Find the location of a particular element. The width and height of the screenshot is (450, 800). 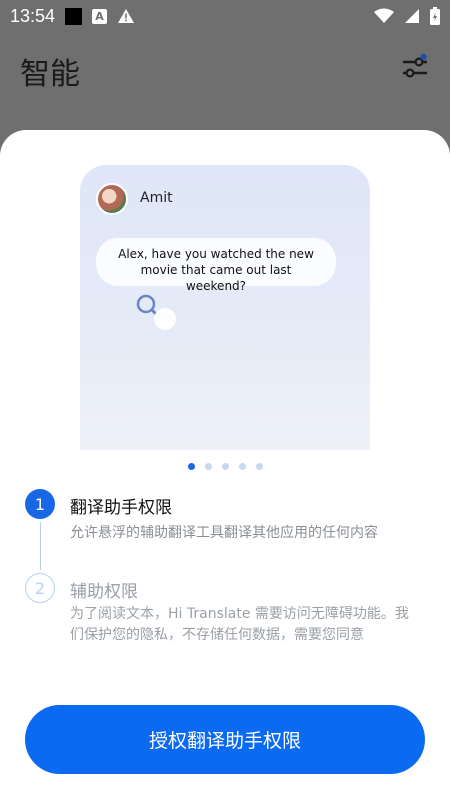

avatar is located at coordinates (112, 199).